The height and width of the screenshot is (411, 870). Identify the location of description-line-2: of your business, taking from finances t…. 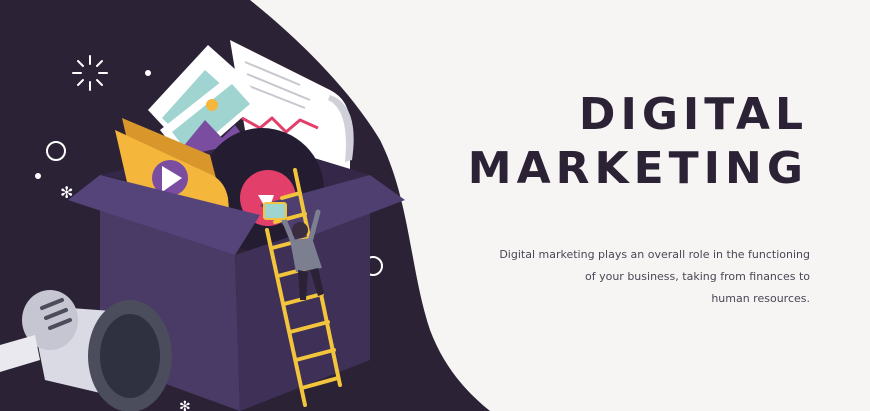
(697, 276).